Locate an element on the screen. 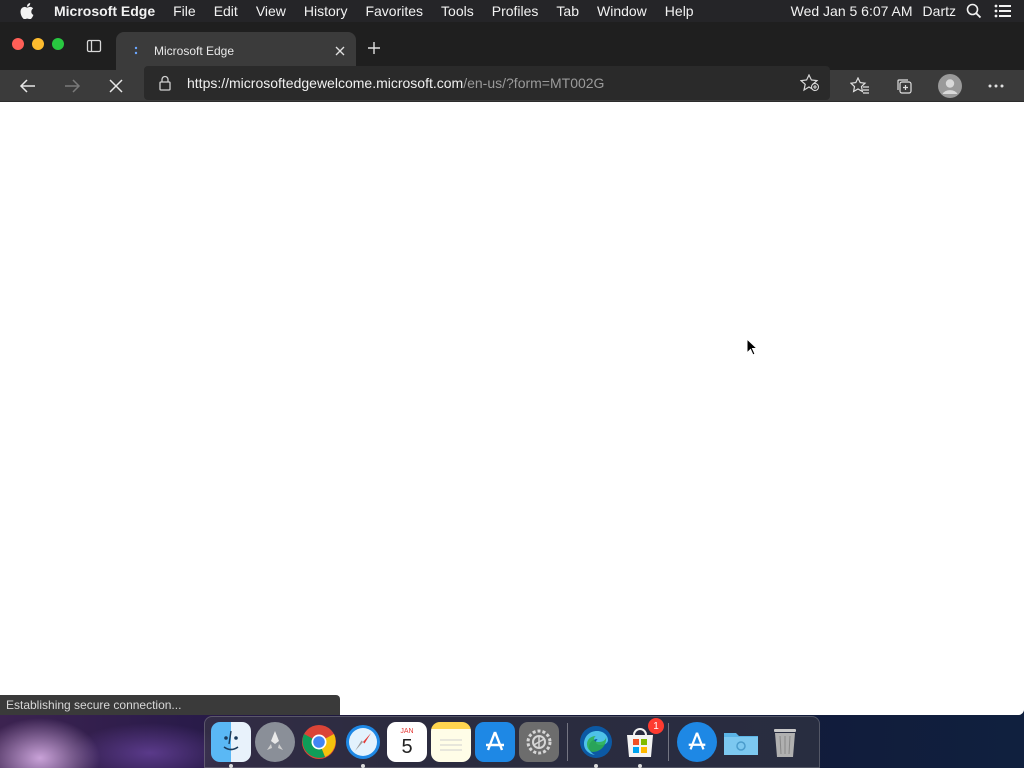 Image resolution: width=1024 pixels, height=768 pixels. lock-icon is located at coordinates (168, 83).